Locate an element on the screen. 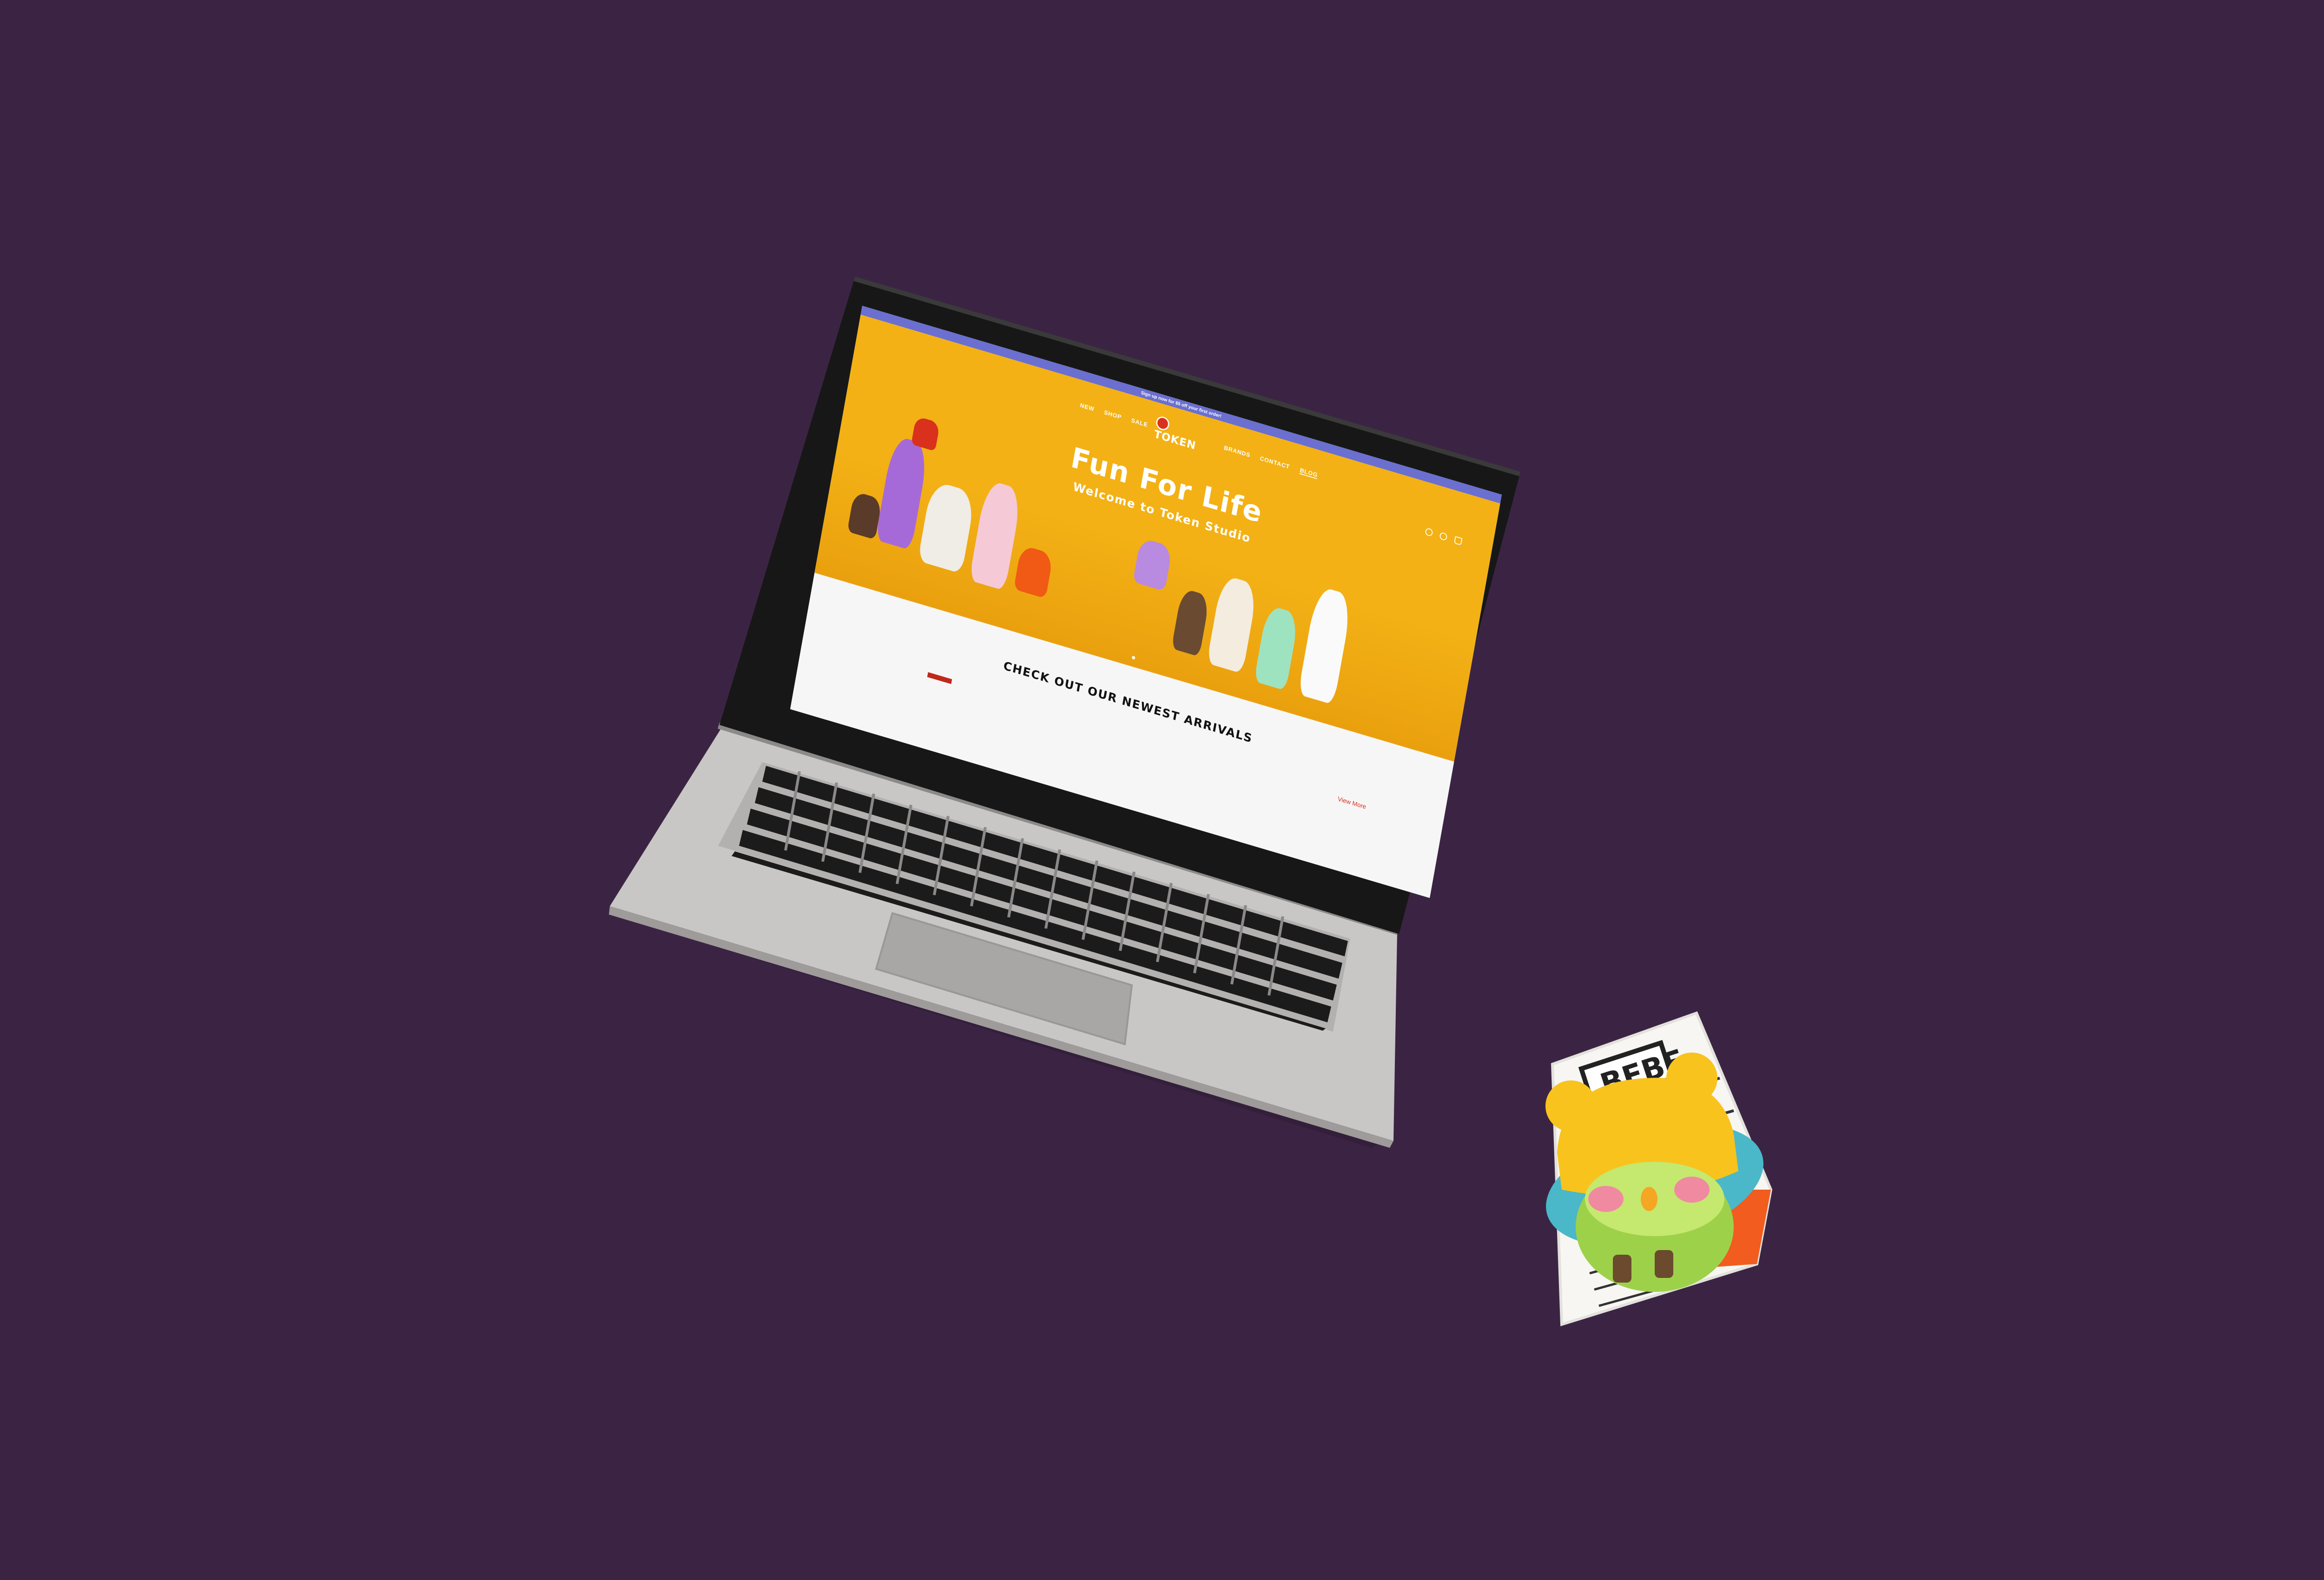  view-more-link: View More is located at coordinates (1352, 803).